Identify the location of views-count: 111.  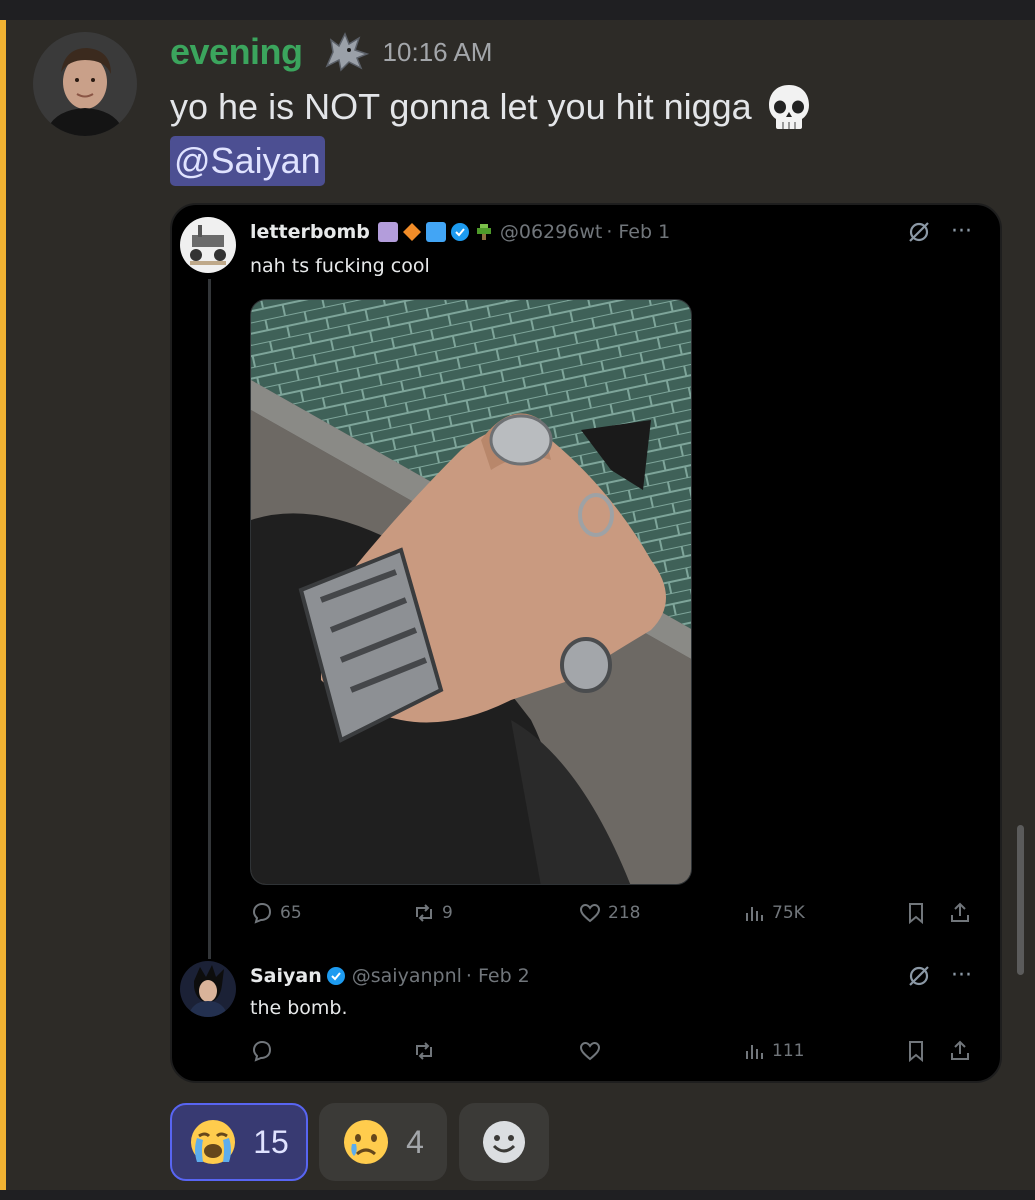
(788, 1051).